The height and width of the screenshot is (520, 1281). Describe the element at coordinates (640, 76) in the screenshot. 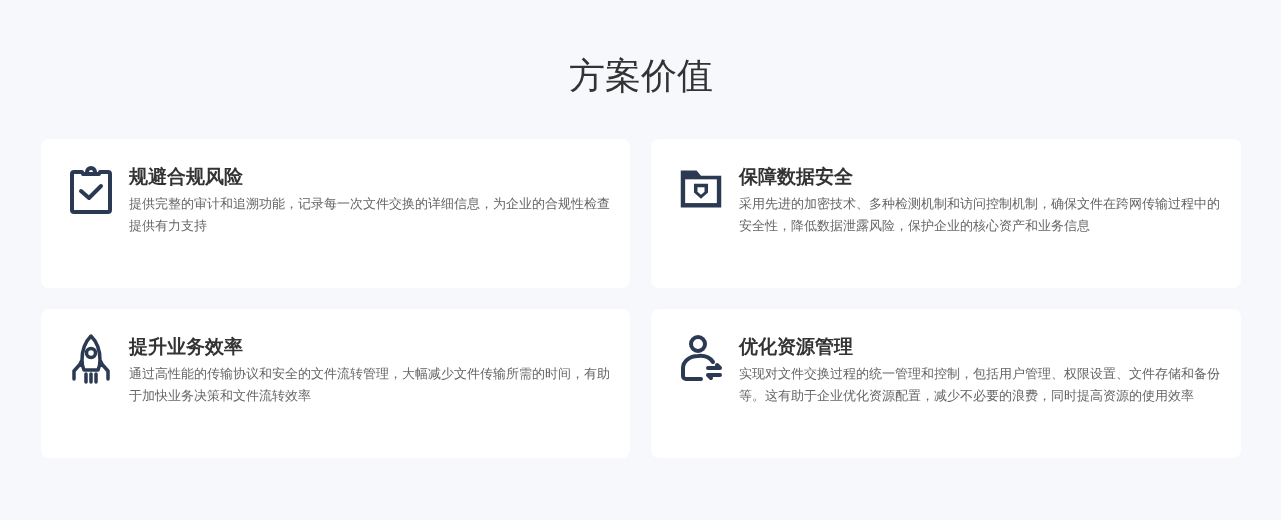

I see `section-heading: 方案价值` at that location.